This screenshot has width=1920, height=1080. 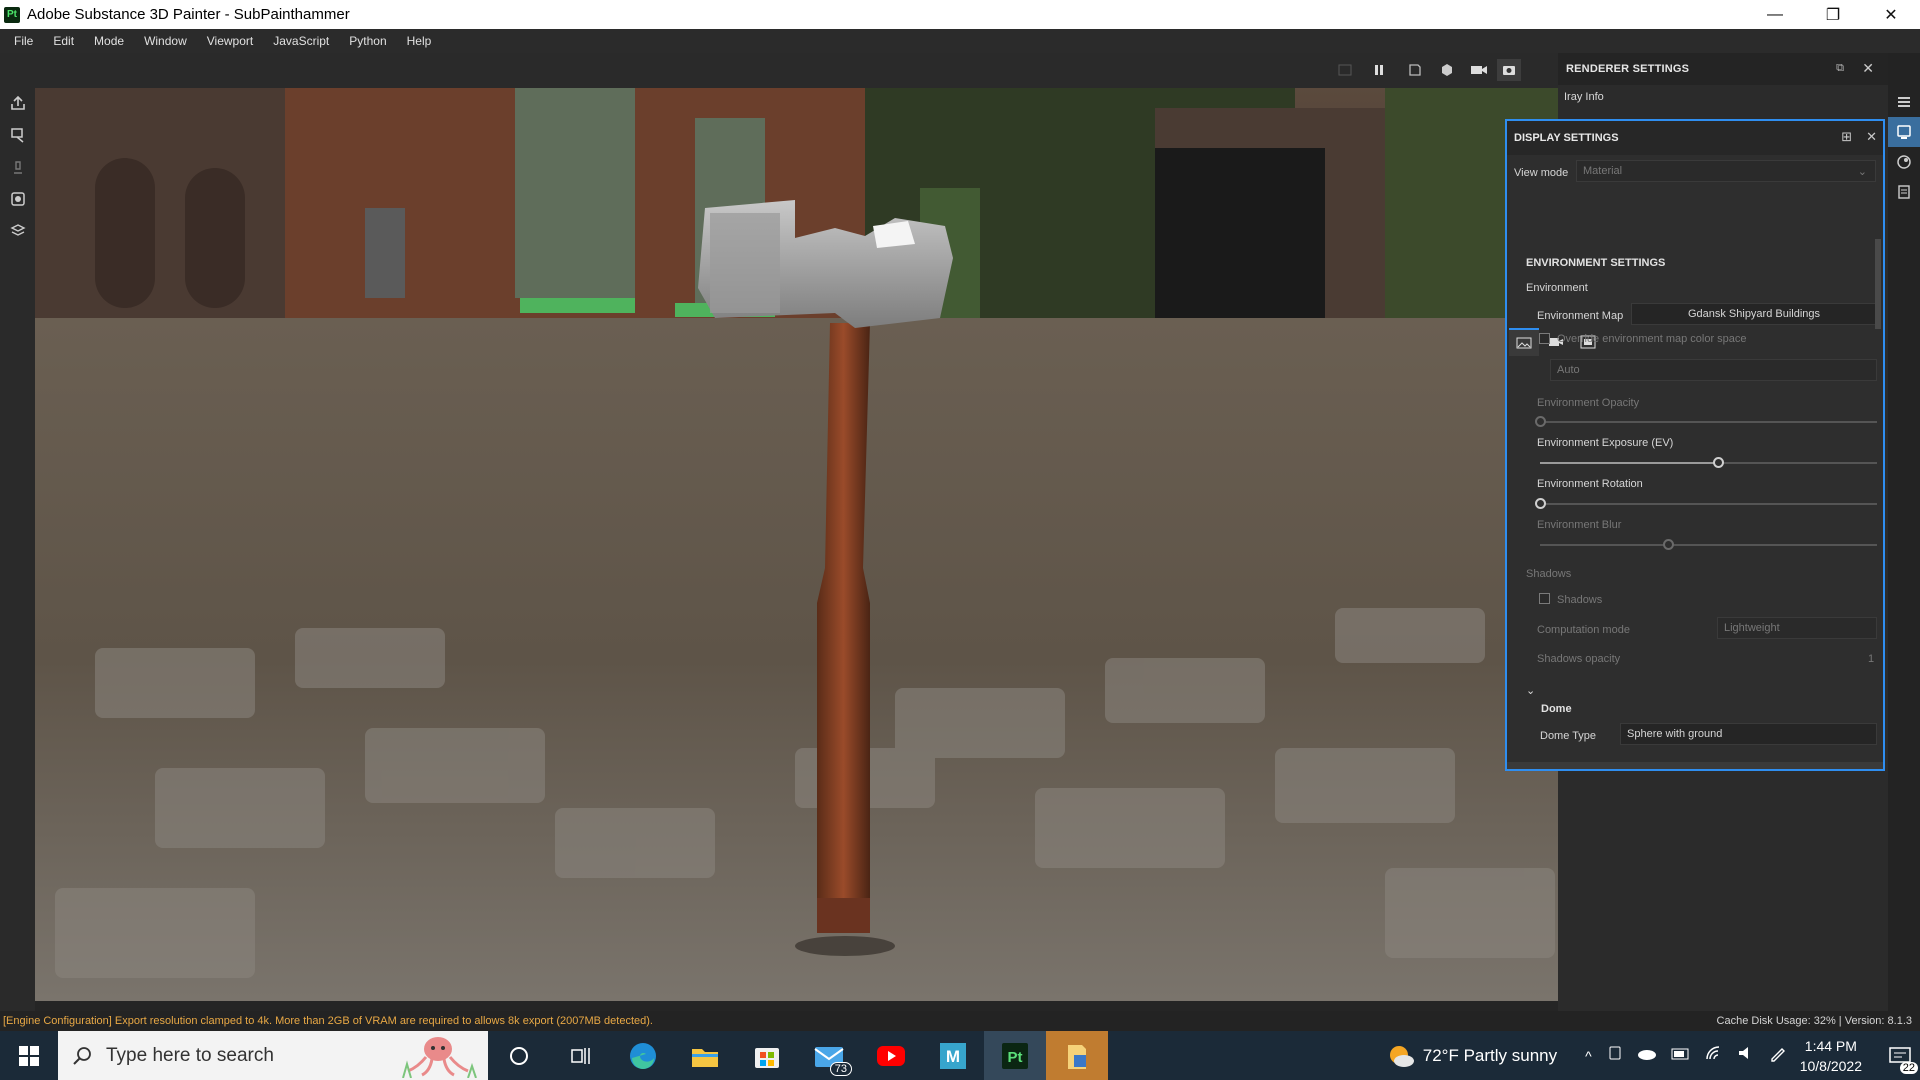 I want to click on menu-window: Window, so click(x=165, y=41).